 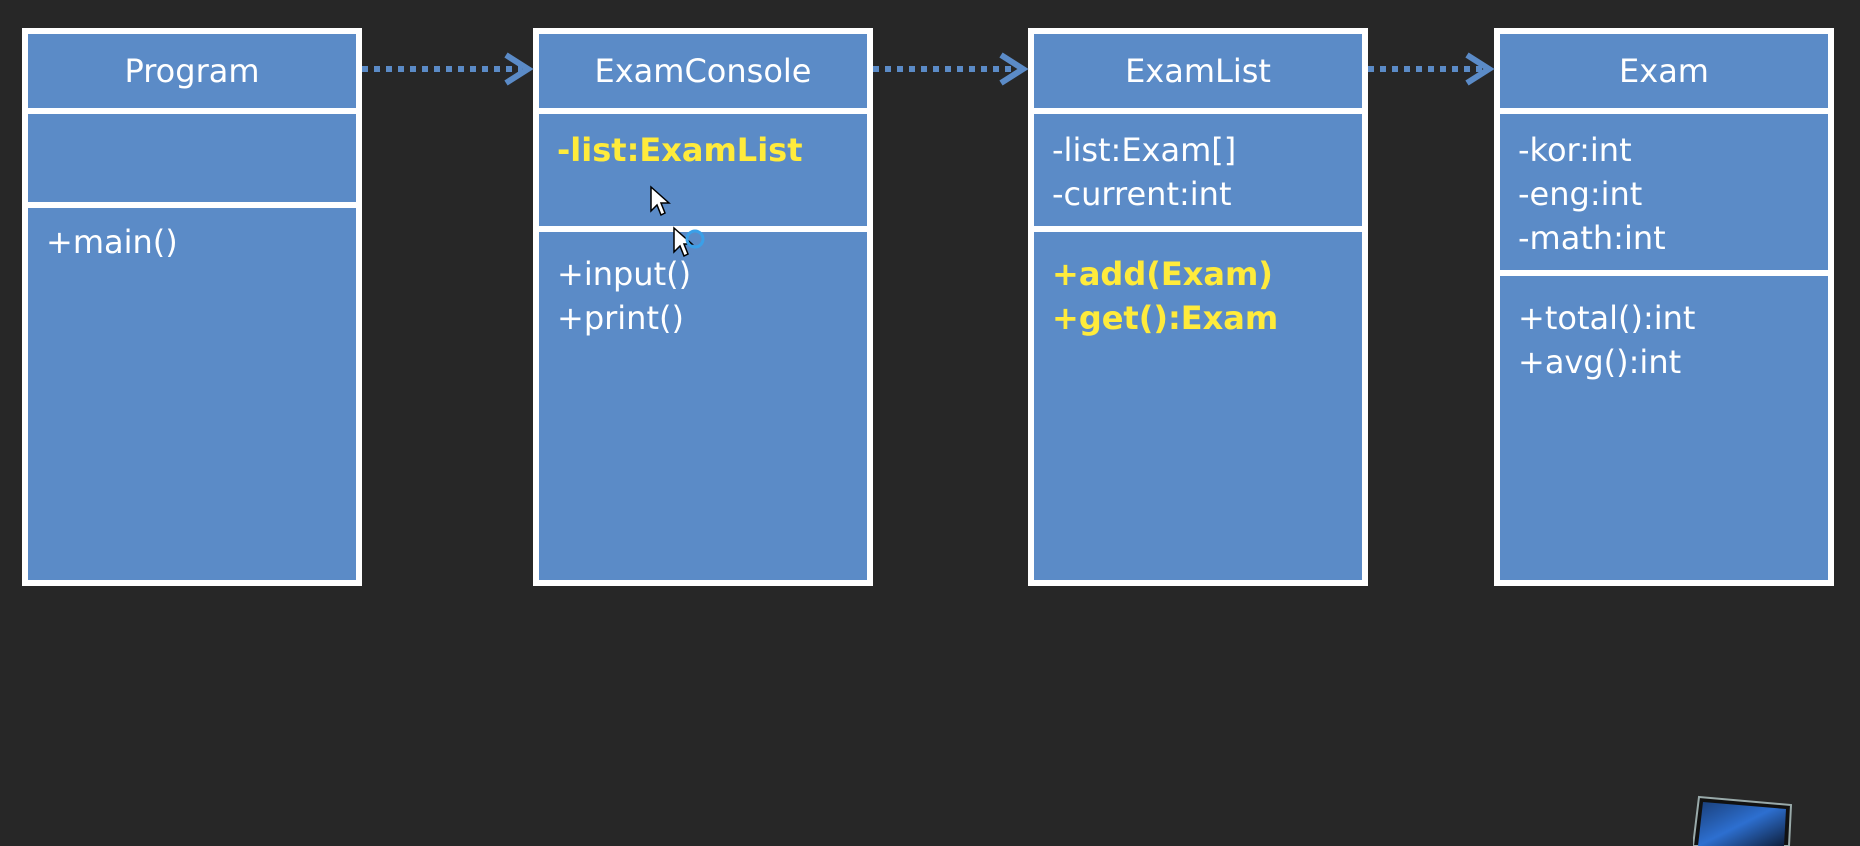 I want to click on dependency-examlist-exam, so click(x=1431, y=69).